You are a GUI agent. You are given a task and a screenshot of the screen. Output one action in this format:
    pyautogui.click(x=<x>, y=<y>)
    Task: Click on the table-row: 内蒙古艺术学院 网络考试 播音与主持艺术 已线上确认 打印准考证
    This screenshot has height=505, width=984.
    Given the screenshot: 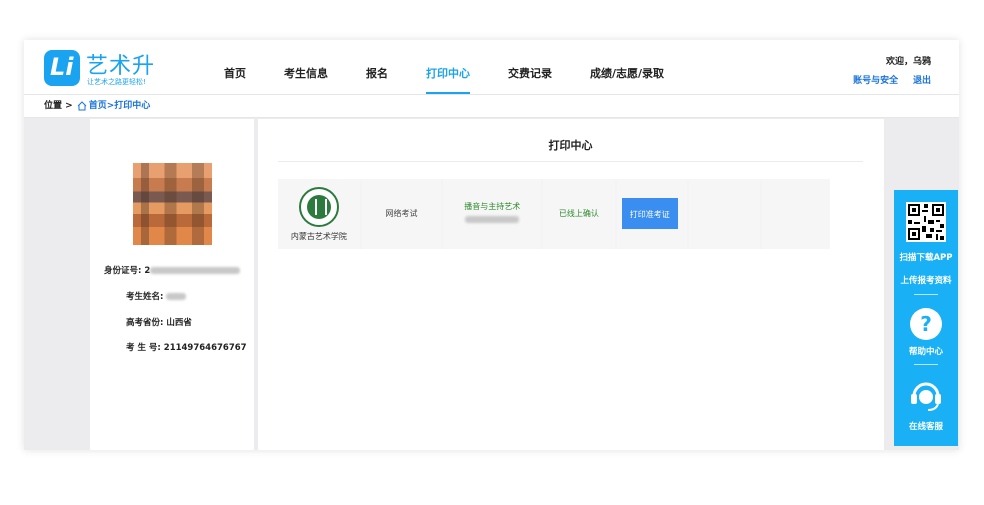 What is the action you would take?
    pyautogui.click(x=554, y=214)
    